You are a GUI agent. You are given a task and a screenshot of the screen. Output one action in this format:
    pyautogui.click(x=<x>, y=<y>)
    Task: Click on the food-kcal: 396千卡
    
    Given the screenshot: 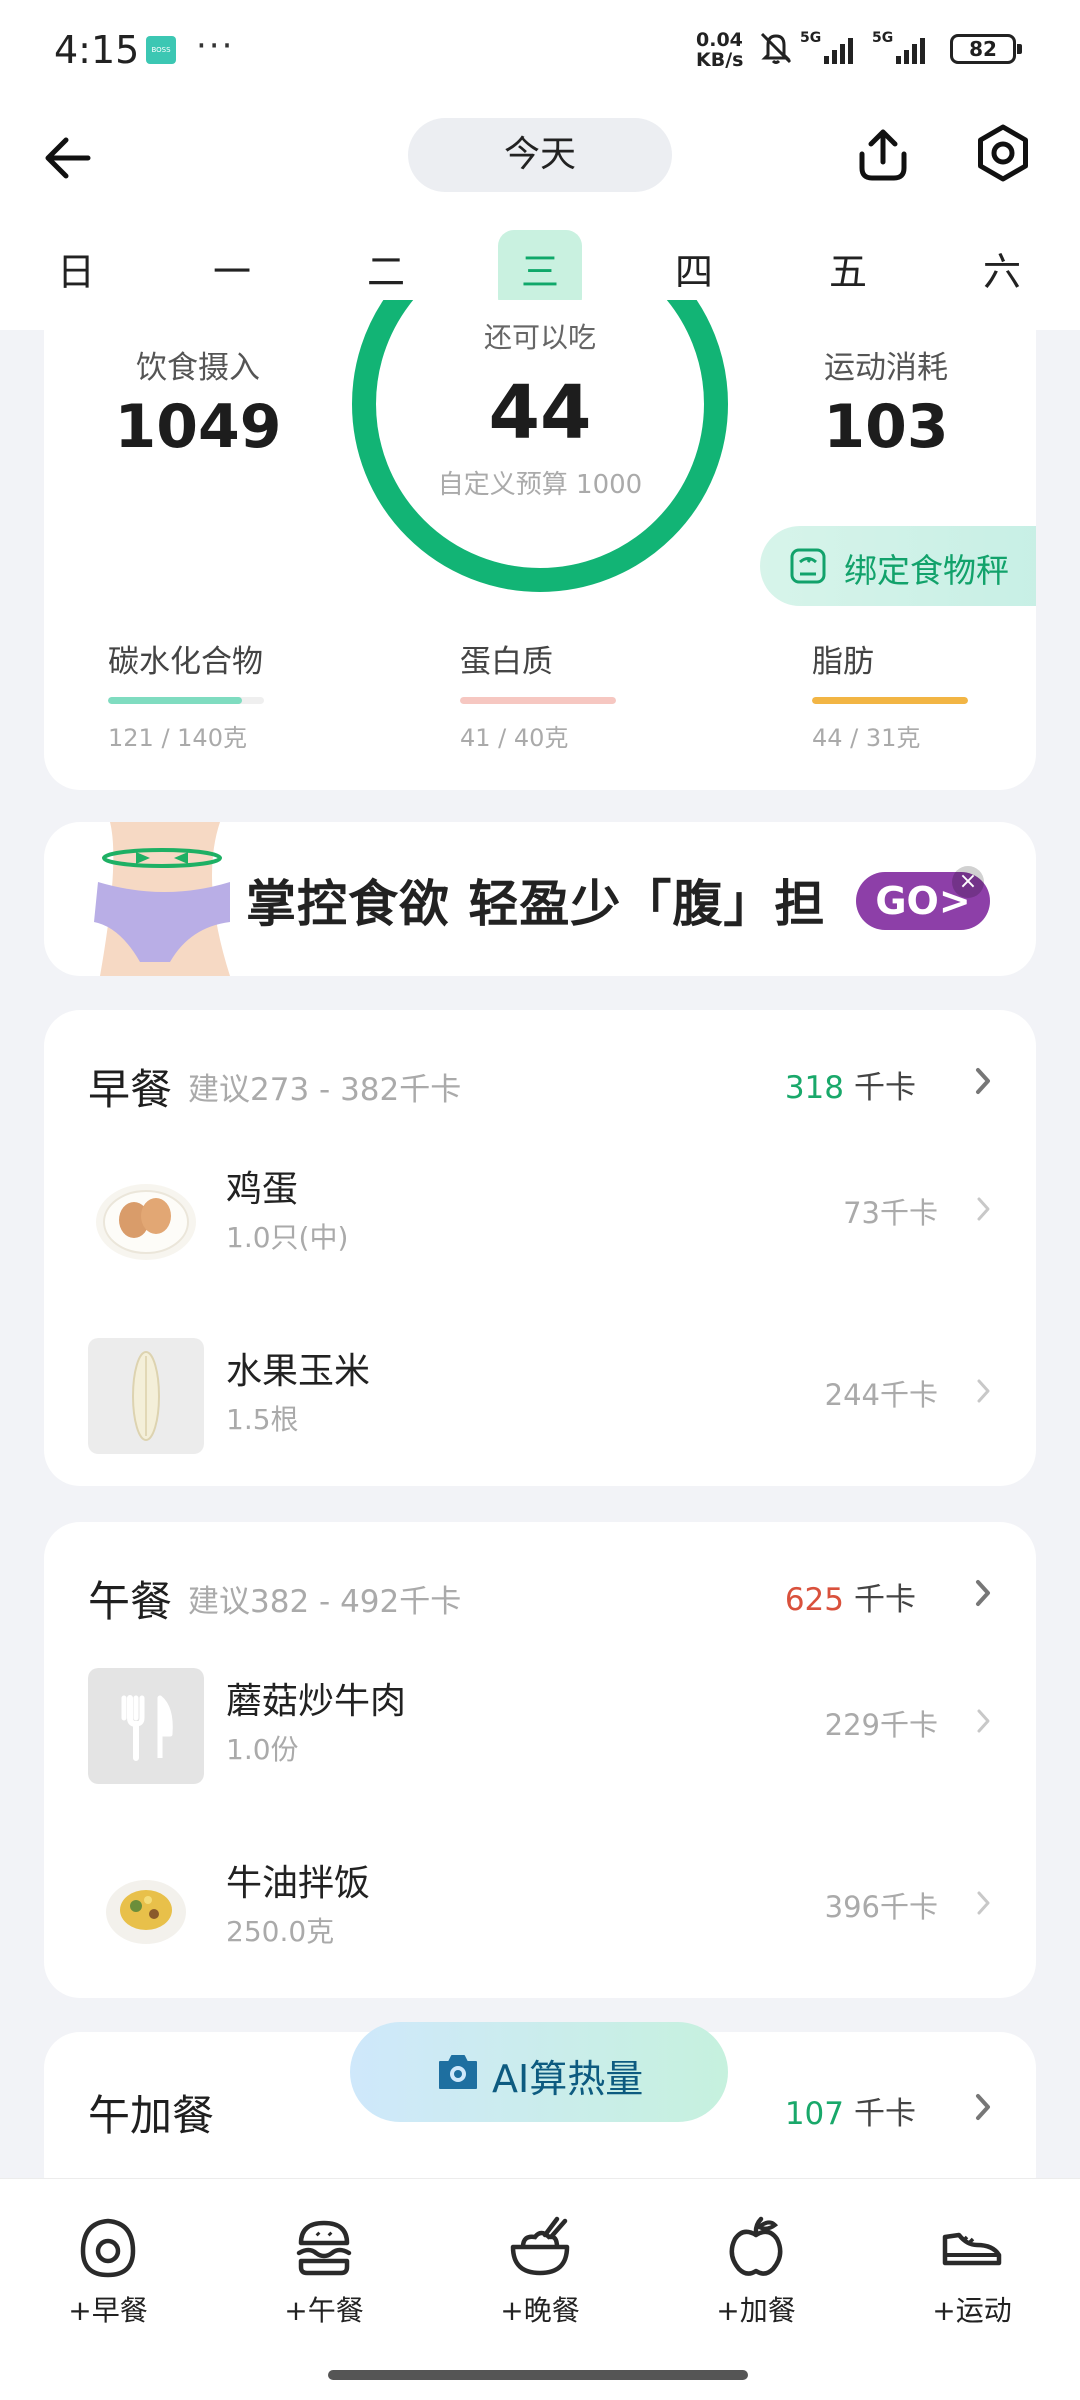 What is the action you would take?
    pyautogui.click(x=881, y=1907)
    